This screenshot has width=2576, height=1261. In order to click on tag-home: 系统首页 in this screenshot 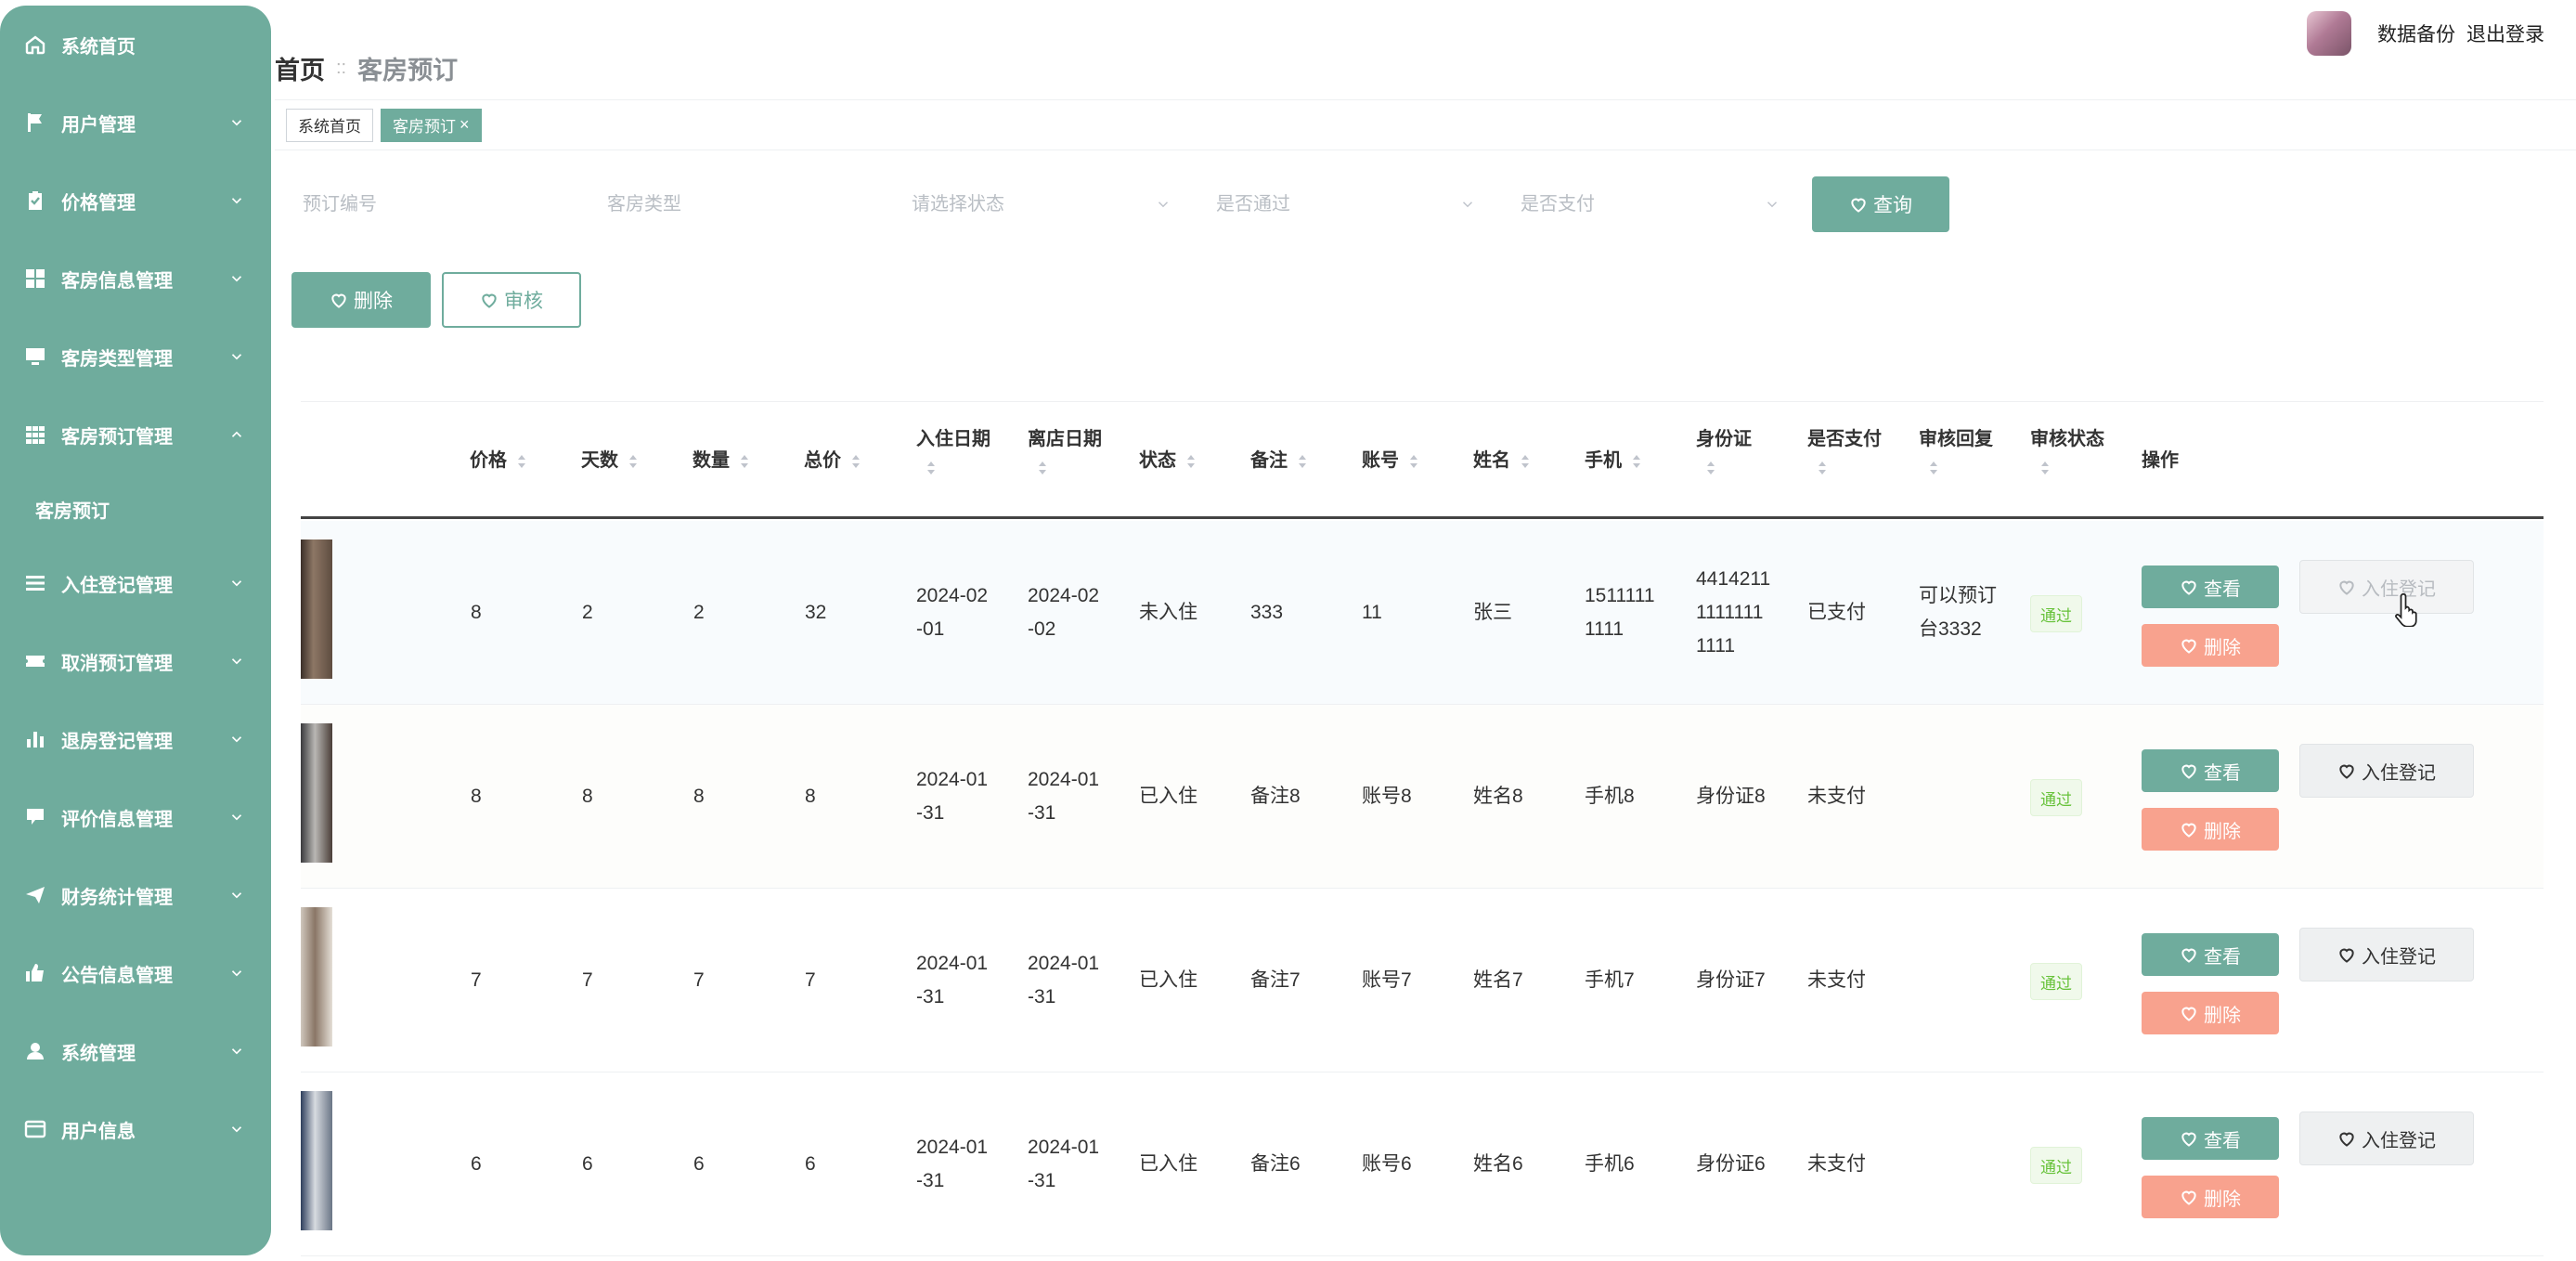, I will do `click(329, 125)`.